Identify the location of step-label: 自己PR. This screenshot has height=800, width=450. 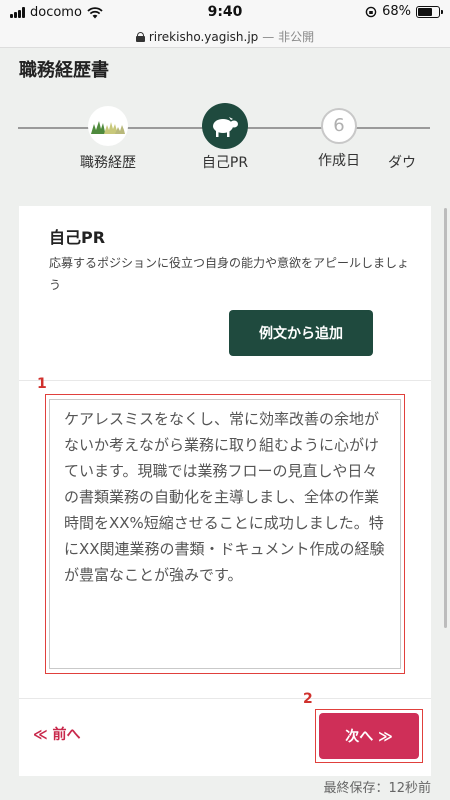
(225, 163).